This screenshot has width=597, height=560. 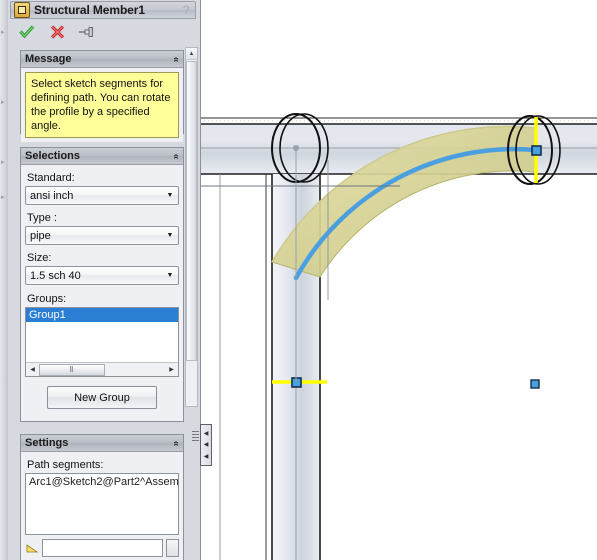 What do you see at coordinates (102, 443) in the screenshot?
I see `settings-section-header: Settings «` at bounding box center [102, 443].